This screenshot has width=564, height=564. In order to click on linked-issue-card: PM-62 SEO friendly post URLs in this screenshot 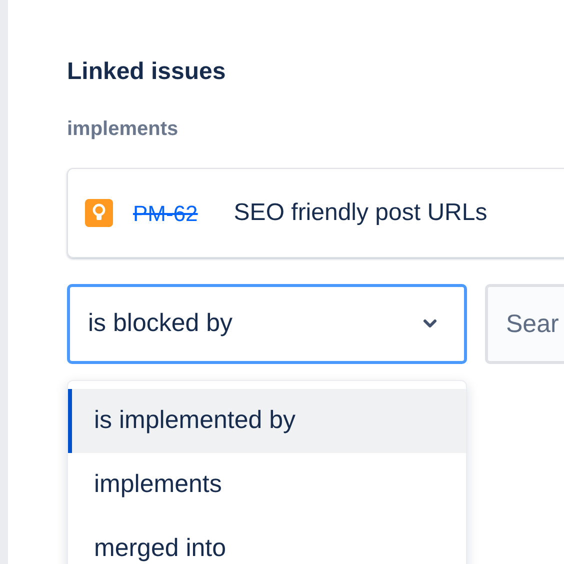, I will do `click(315, 213)`.